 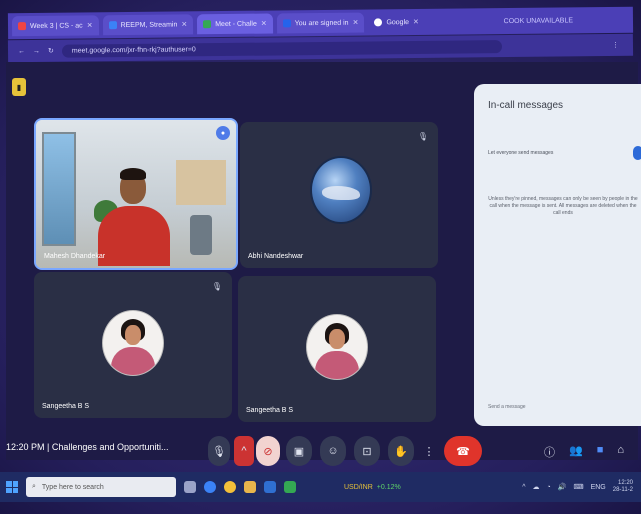 I want to click on more-vert-icon: ⋮, so click(x=429, y=451).